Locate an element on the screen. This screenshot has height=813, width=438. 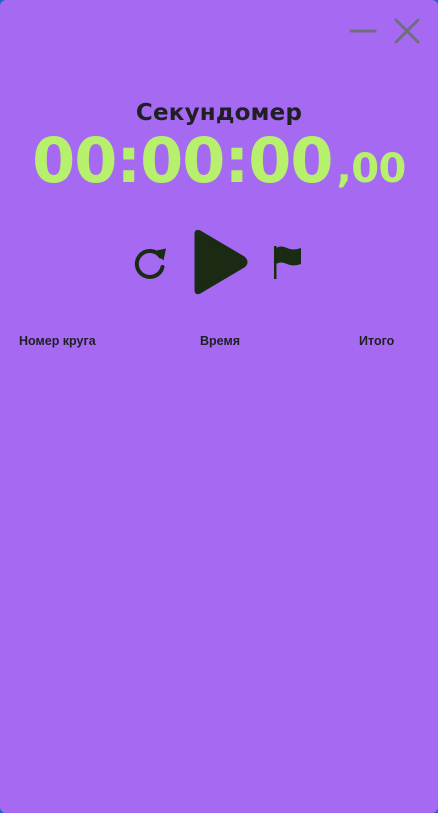
minimize-button is located at coordinates (363, 31).